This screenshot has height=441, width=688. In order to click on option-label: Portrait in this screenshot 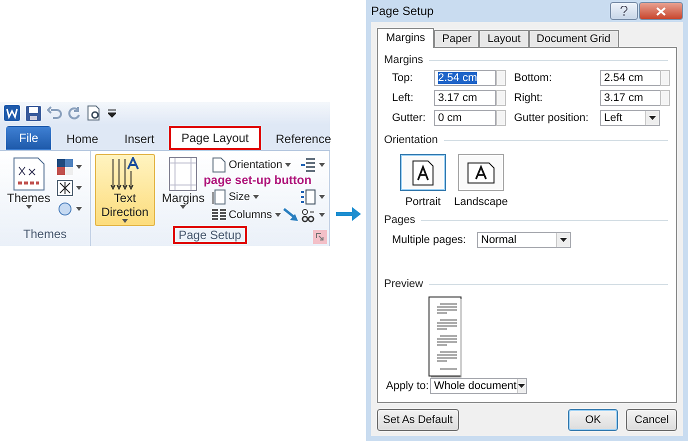, I will do `click(423, 202)`.